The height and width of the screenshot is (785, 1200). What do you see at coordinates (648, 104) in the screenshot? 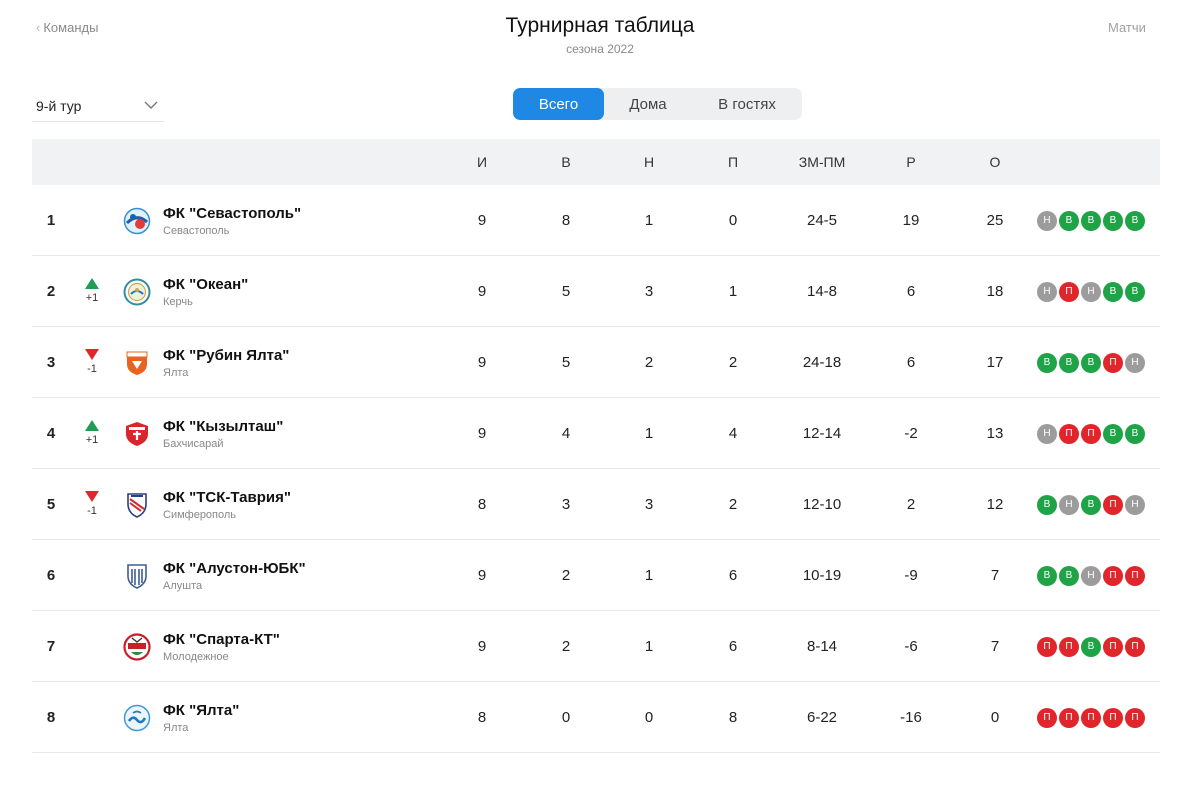
I see `tab-home: Дома` at bounding box center [648, 104].